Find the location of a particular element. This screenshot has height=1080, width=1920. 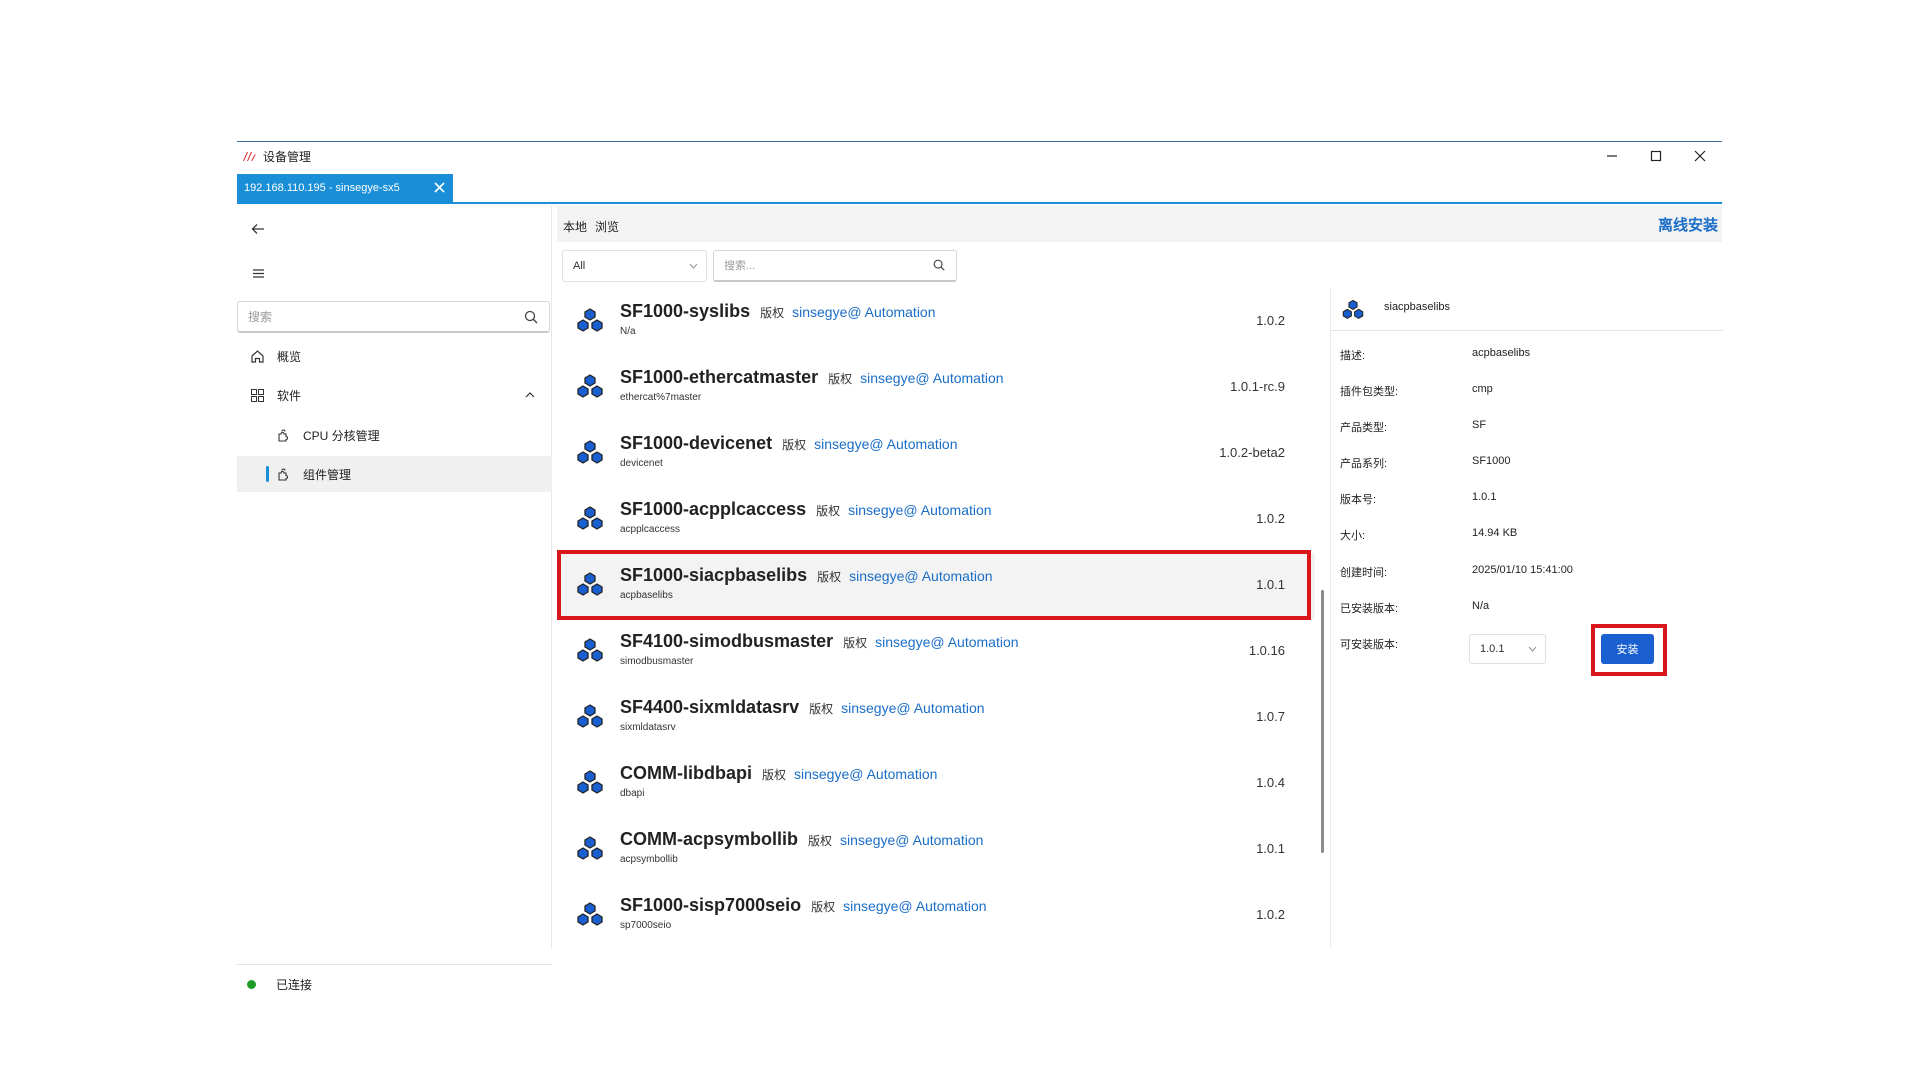

package-subtitle: sp7000seio is located at coordinates (646, 925).